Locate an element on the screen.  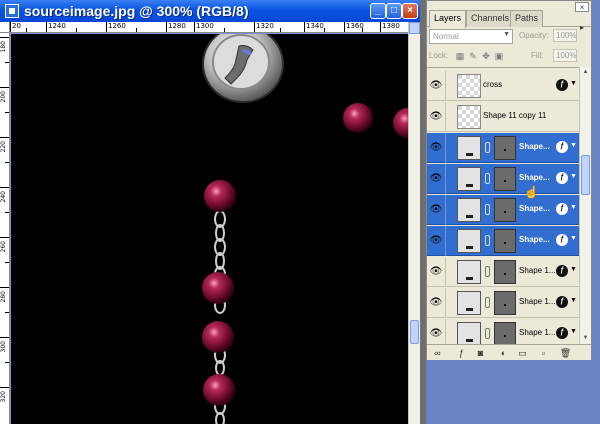
blend-mode-select: Normal ▼ is located at coordinates (471, 36).